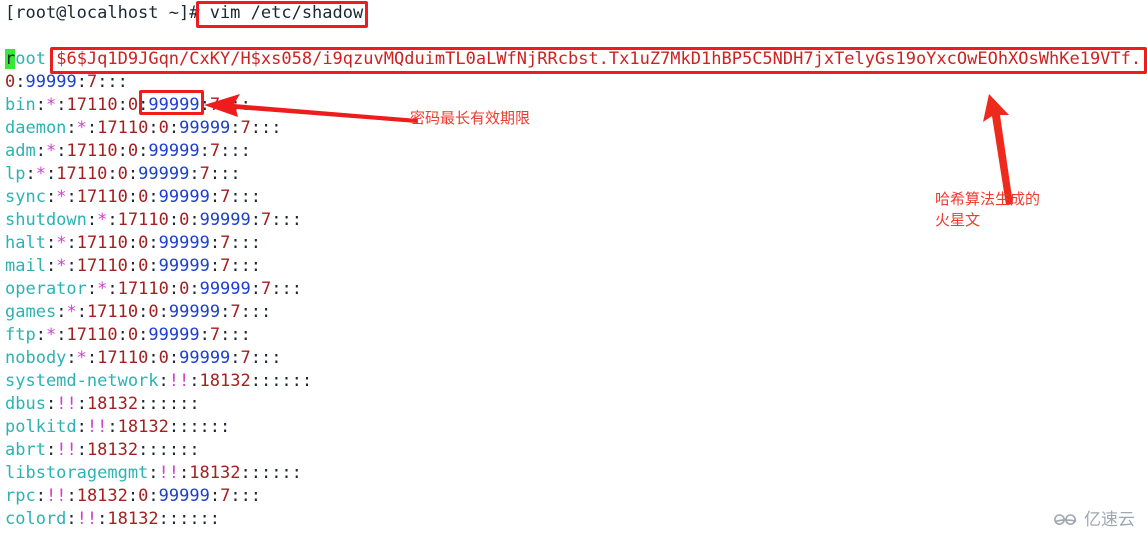  I want to click on username: dbus, so click(25, 404).